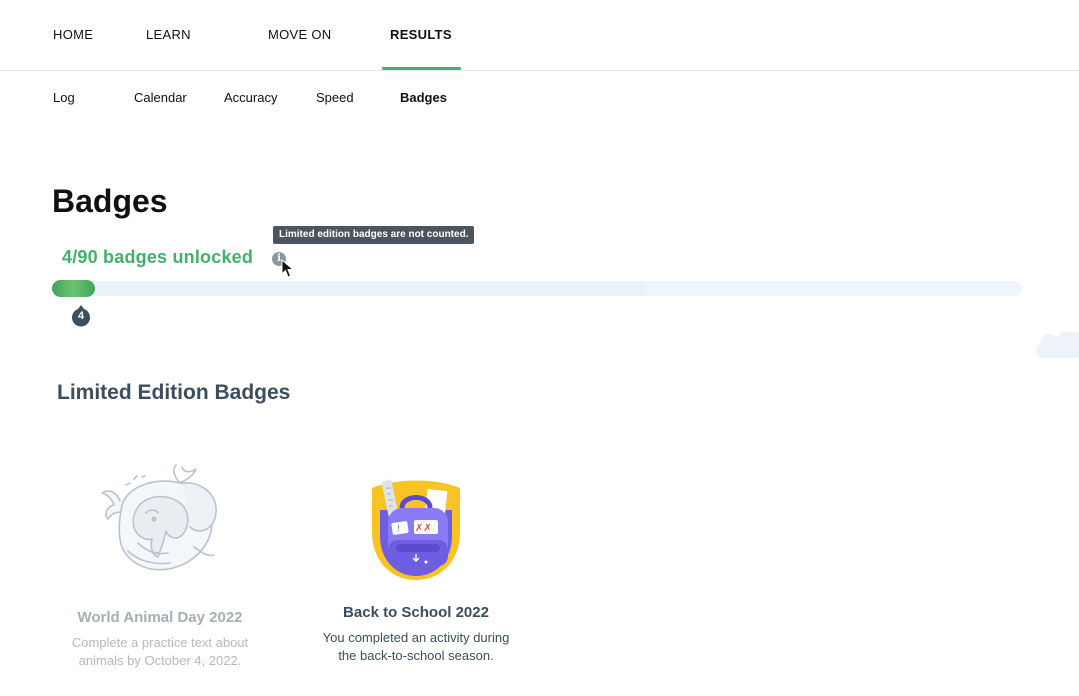 The image size is (1079, 696). What do you see at coordinates (288, 268) in the screenshot?
I see `mouse-cursor-icon` at bounding box center [288, 268].